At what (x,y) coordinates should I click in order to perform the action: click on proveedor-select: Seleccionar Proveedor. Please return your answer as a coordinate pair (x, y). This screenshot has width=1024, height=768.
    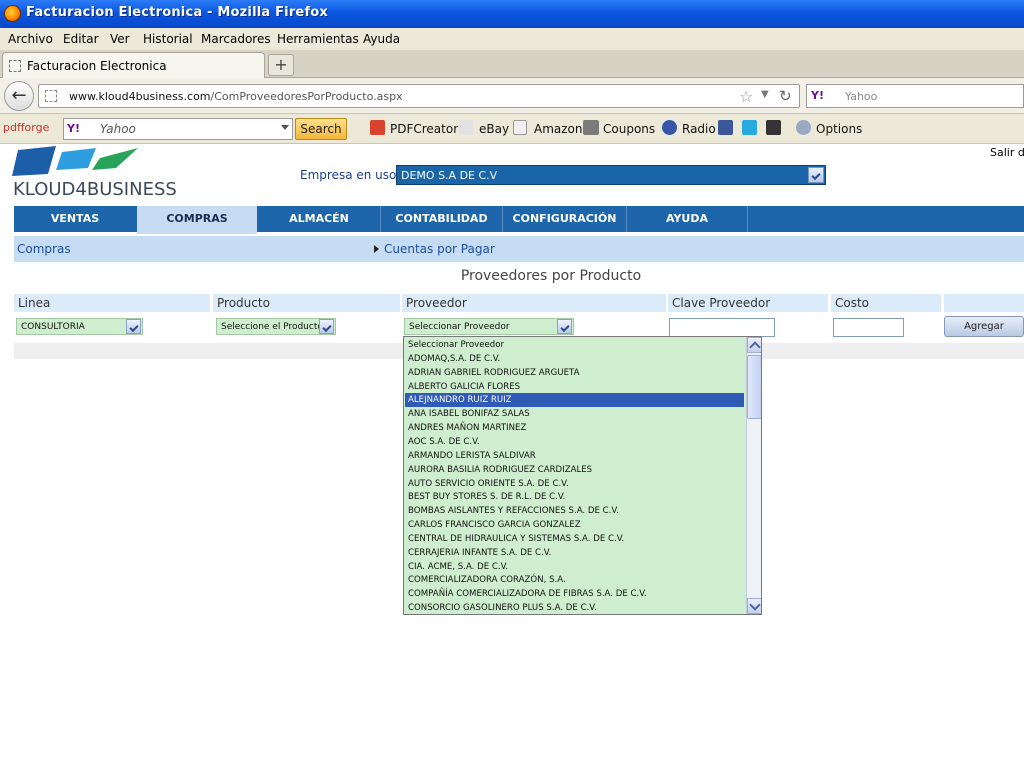
    Looking at the image, I should click on (489, 326).